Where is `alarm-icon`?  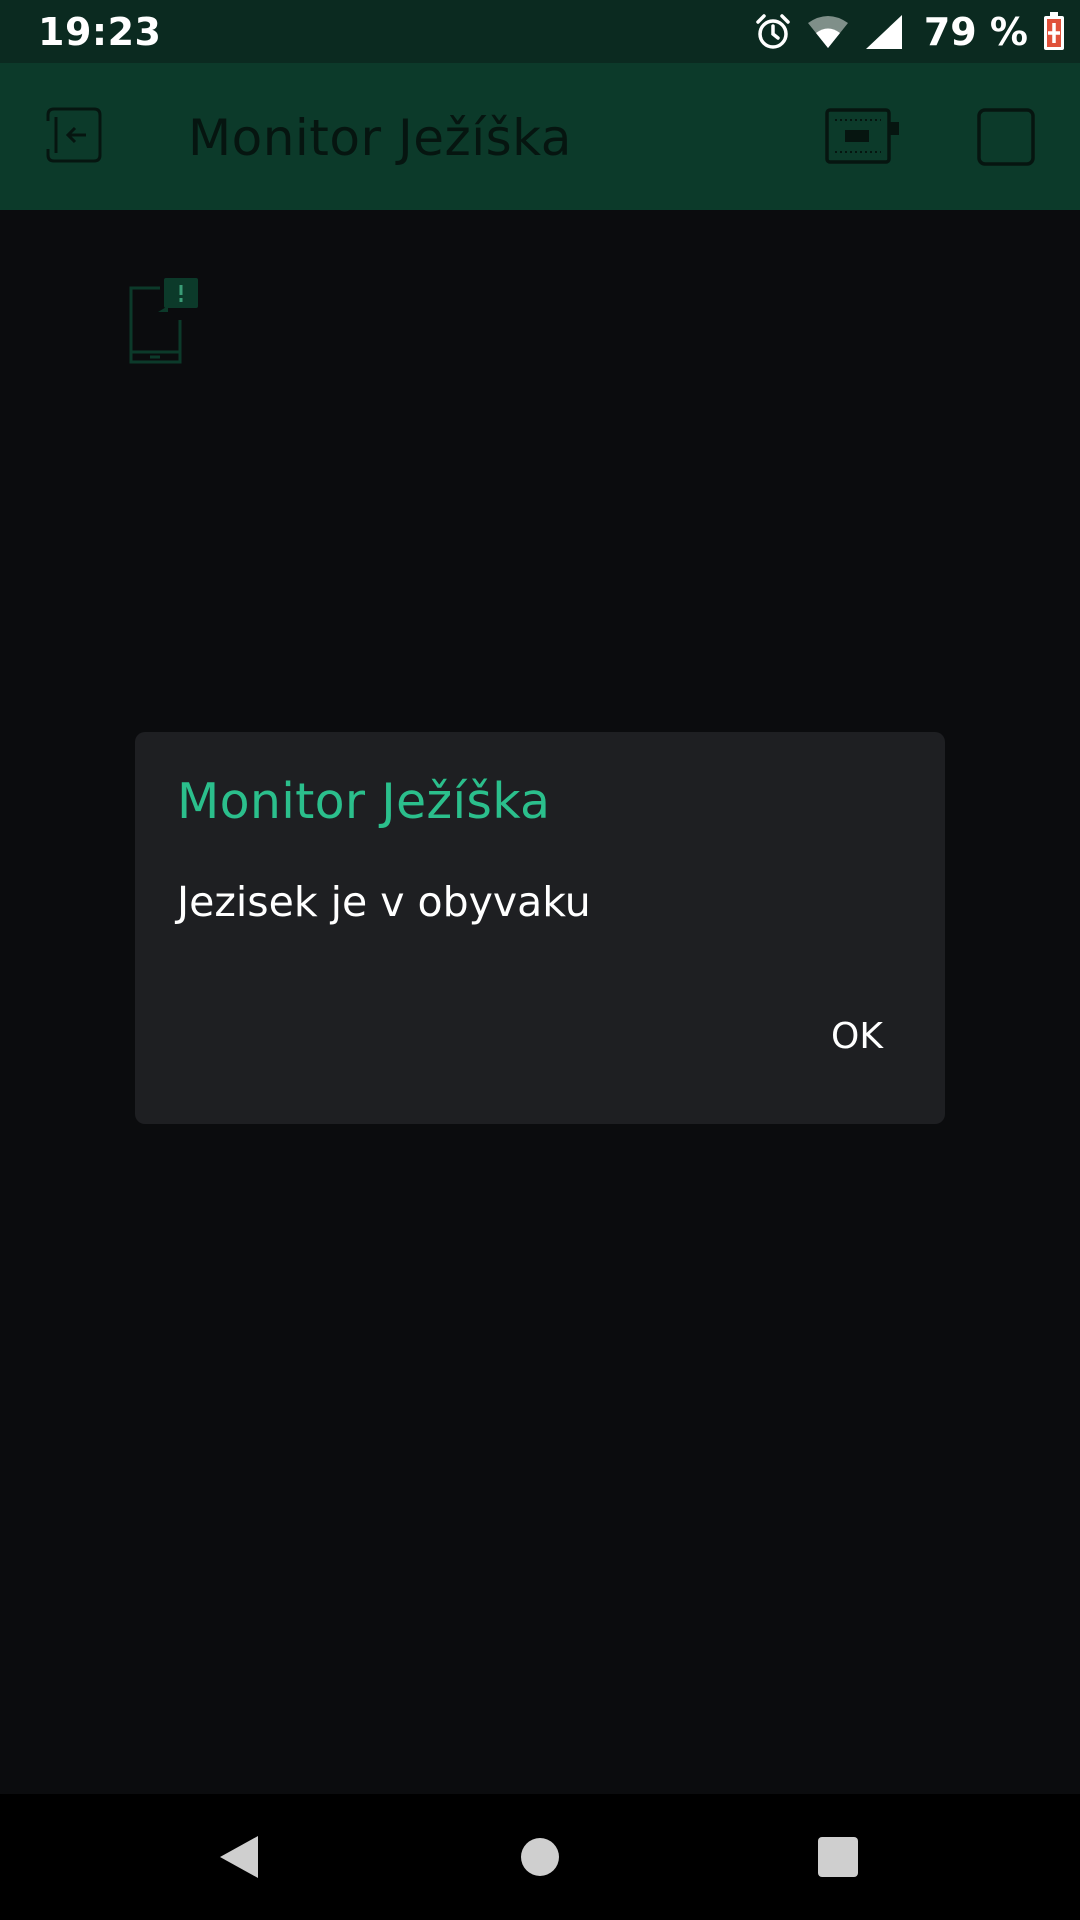 alarm-icon is located at coordinates (773, 31).